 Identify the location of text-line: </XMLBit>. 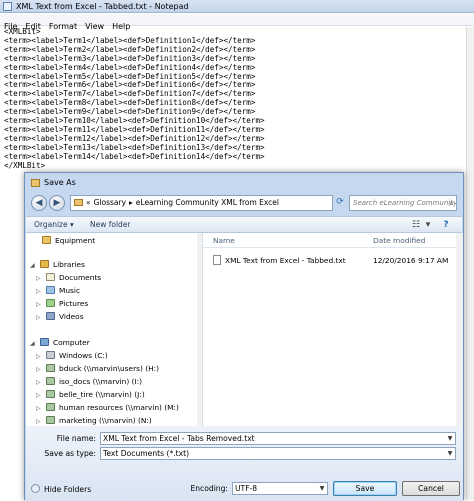
(25, 165).